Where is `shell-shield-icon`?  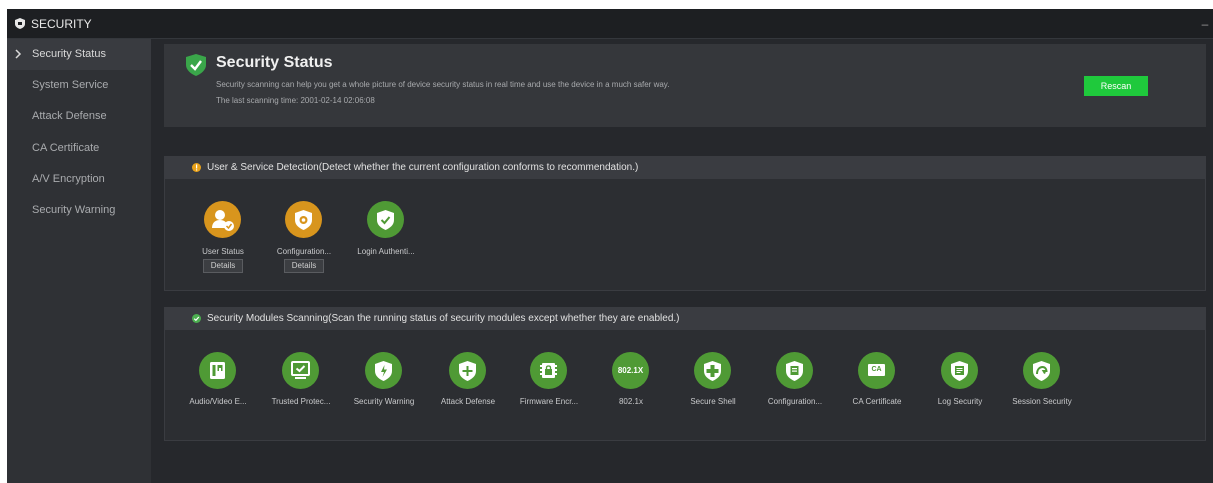 shell-shield-icon is located at coordinates (712, 370).